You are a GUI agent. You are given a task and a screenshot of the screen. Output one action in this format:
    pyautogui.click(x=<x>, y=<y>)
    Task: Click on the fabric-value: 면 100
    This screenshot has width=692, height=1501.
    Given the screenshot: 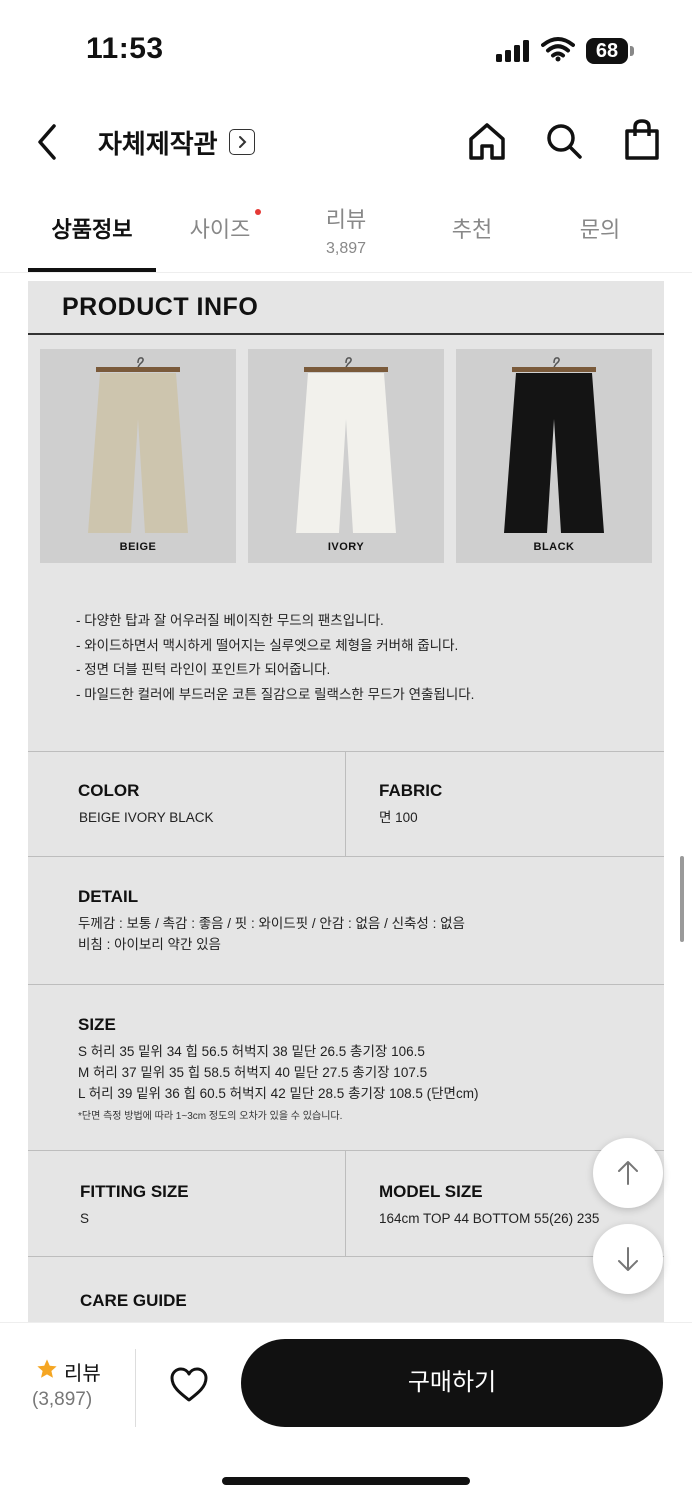 What is the action you would take?
    pyautogui.click(x=398, y=817)
    